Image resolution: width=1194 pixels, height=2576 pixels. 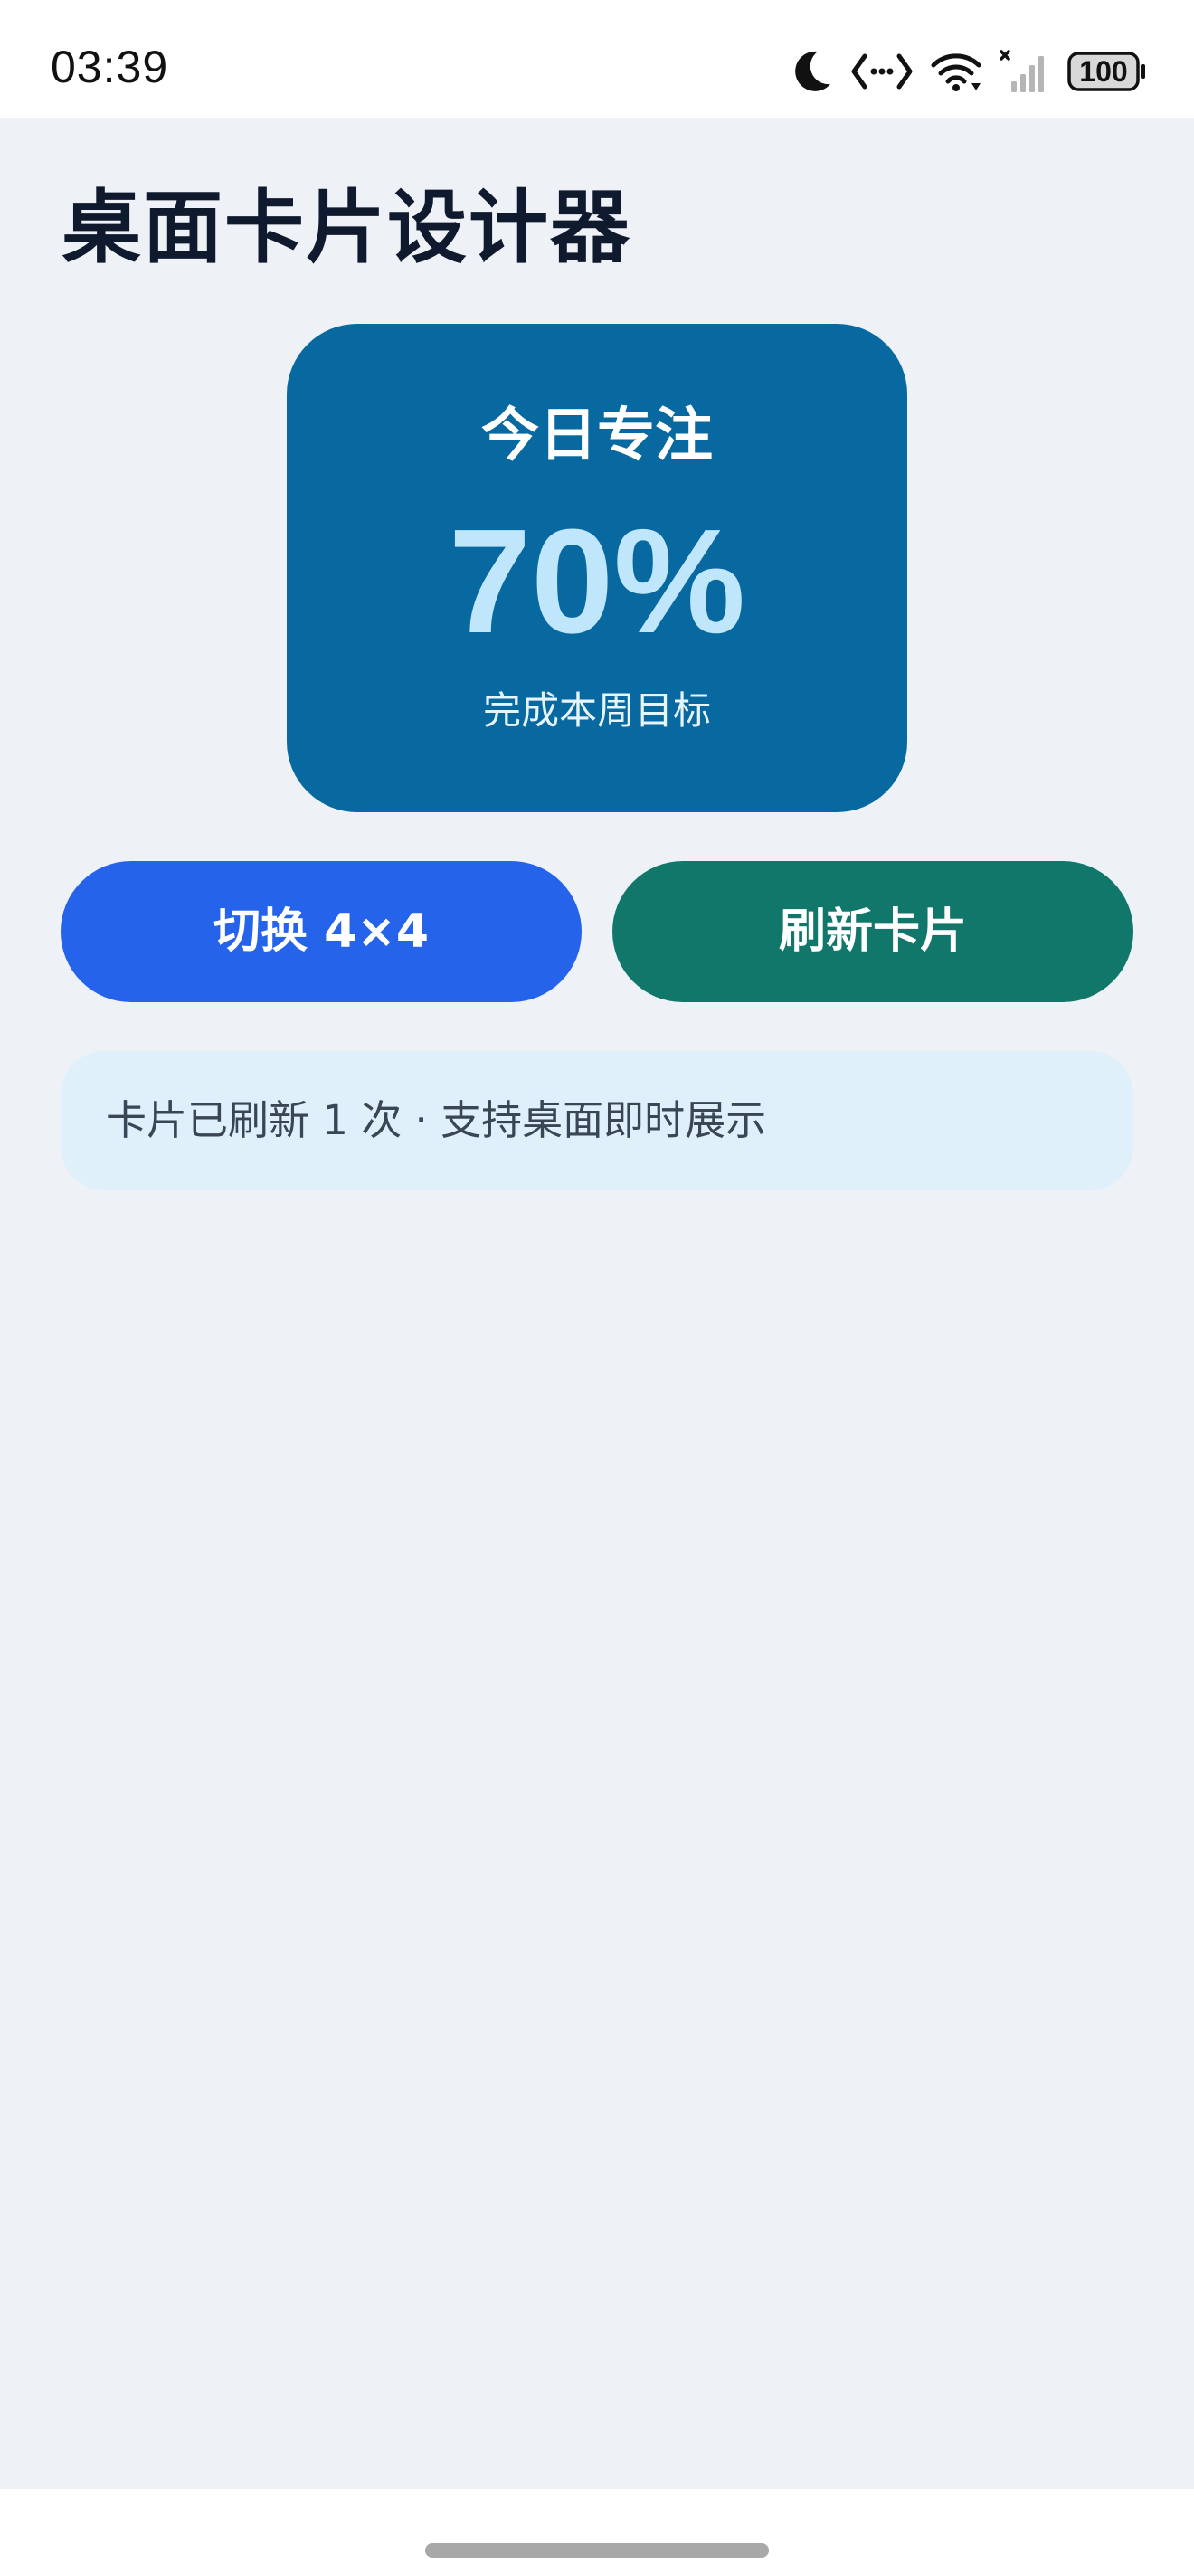 I want to click on refresh-status-text: 卡片已刷新 1 次 · 支持桌面即时展示, so click(x=436, y=1120).